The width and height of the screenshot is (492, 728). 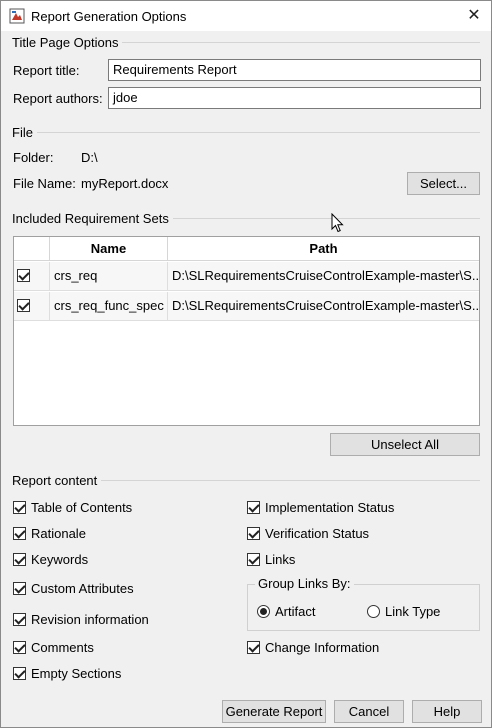 What do you see at coordinates (304, 583) in the screenshot?
I see `group-links-by-label: Group Links By:` at bounding box center [304, 583].